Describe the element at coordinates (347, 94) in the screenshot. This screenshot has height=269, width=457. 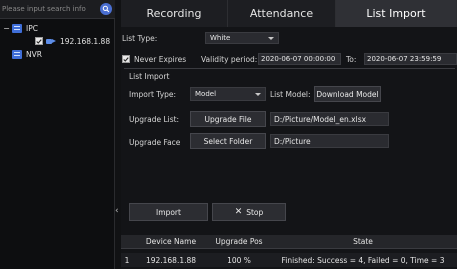
I see `download-model-button: Download Model` at that location.